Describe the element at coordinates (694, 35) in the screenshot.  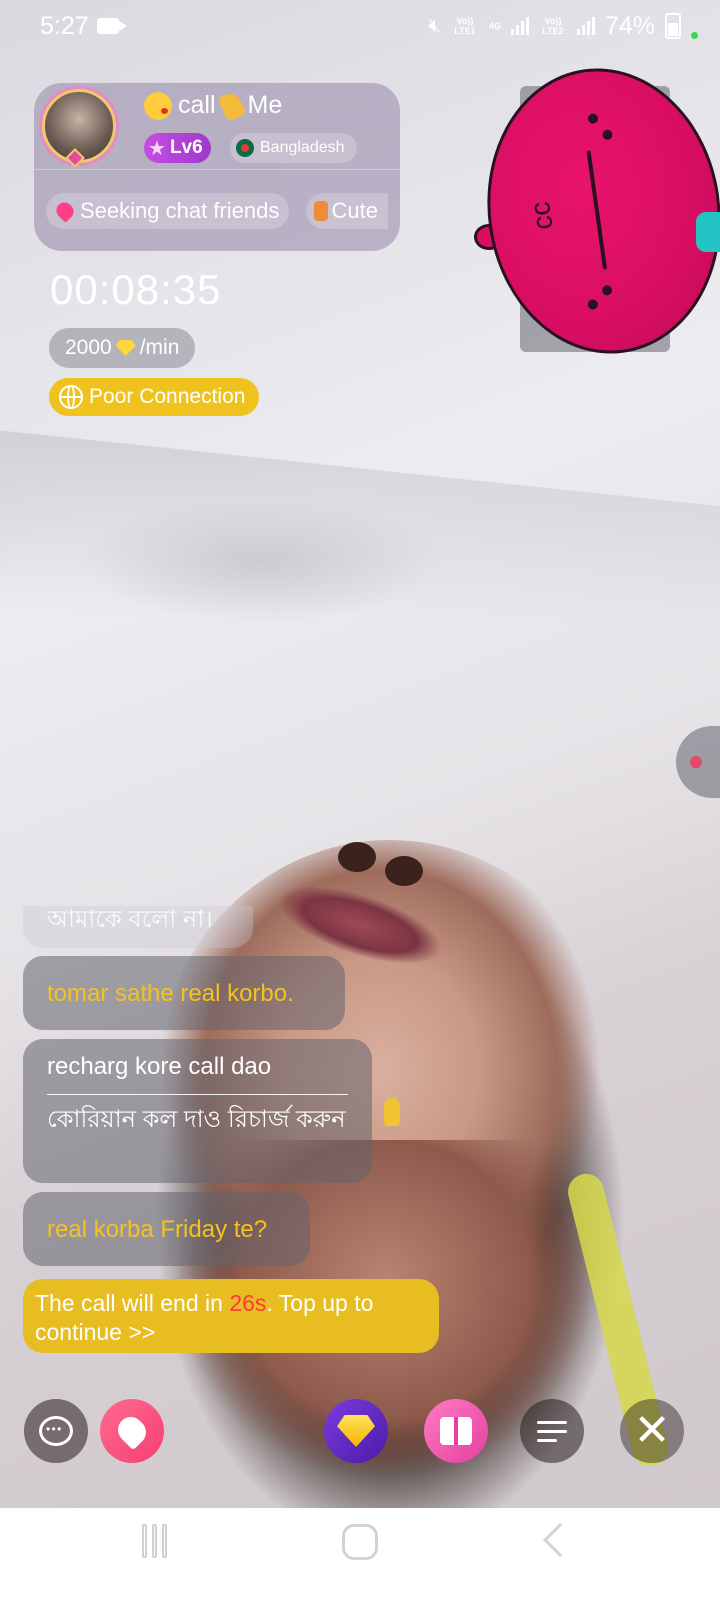
I see `privacy-indicator` at that location.